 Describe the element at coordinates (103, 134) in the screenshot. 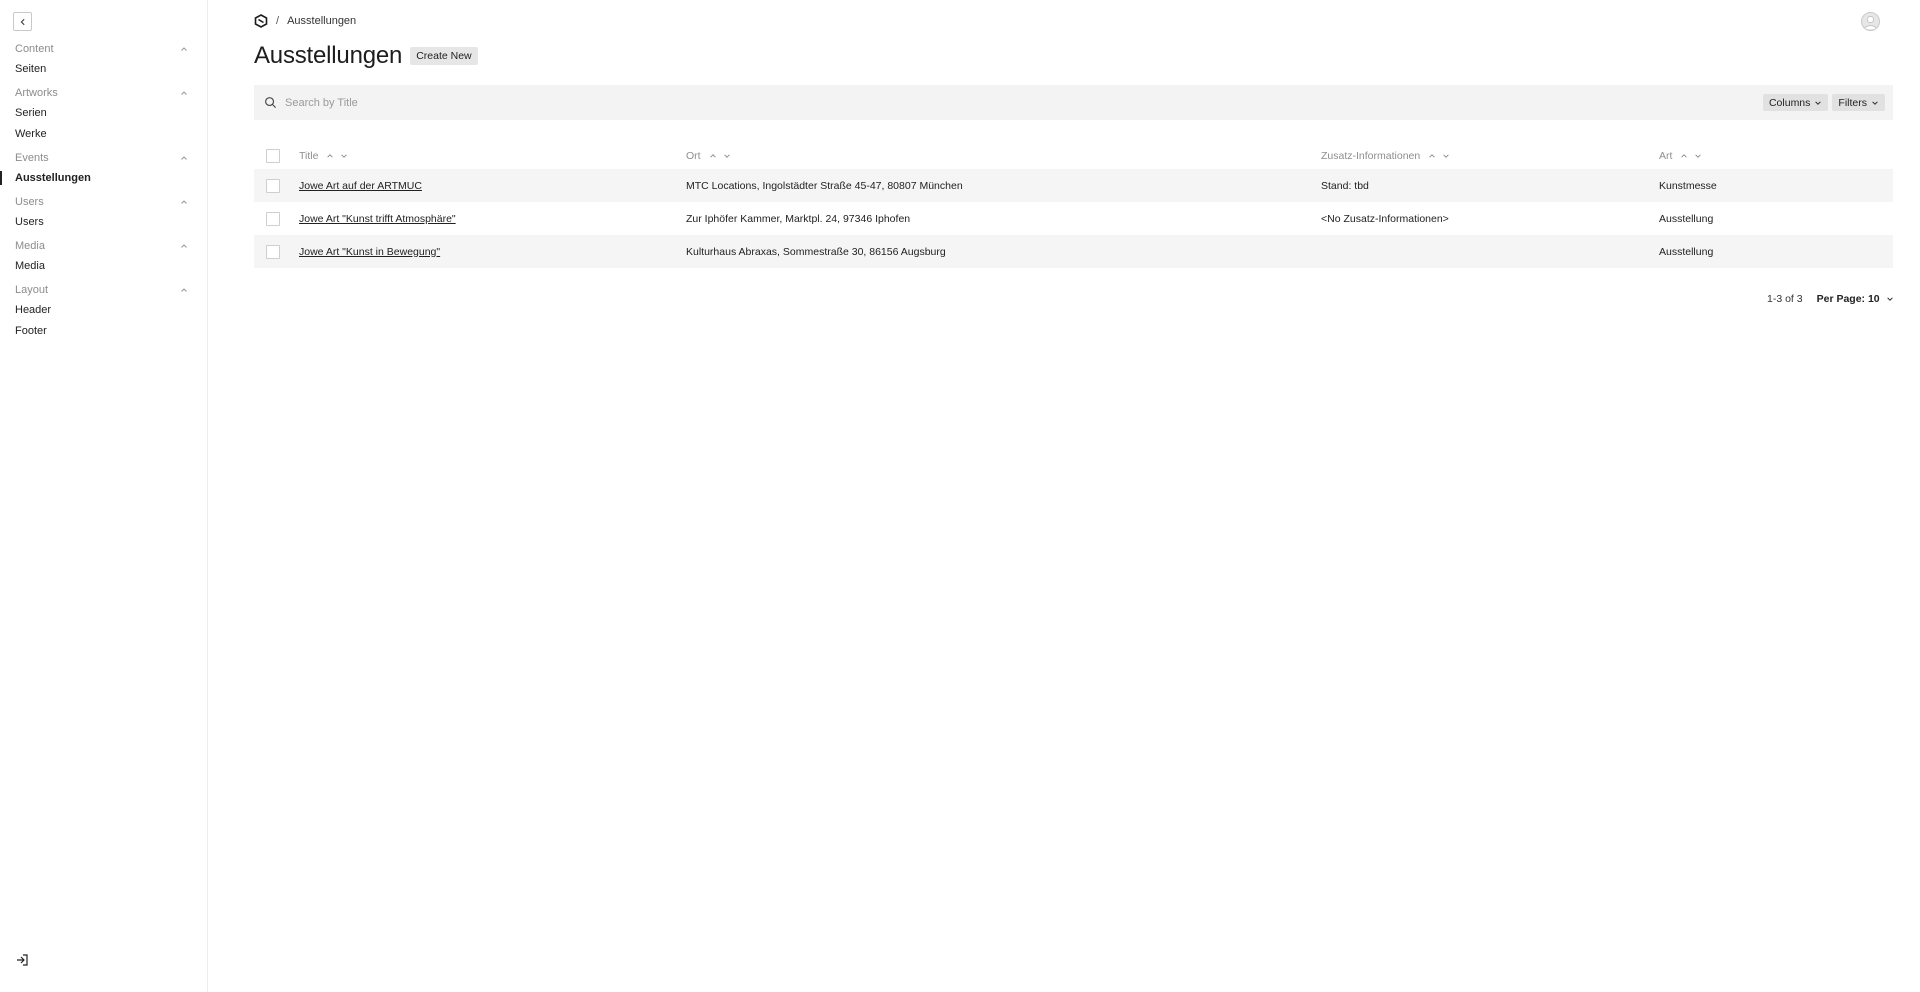

I see `sidebar-item-werke: Werke` at that location.